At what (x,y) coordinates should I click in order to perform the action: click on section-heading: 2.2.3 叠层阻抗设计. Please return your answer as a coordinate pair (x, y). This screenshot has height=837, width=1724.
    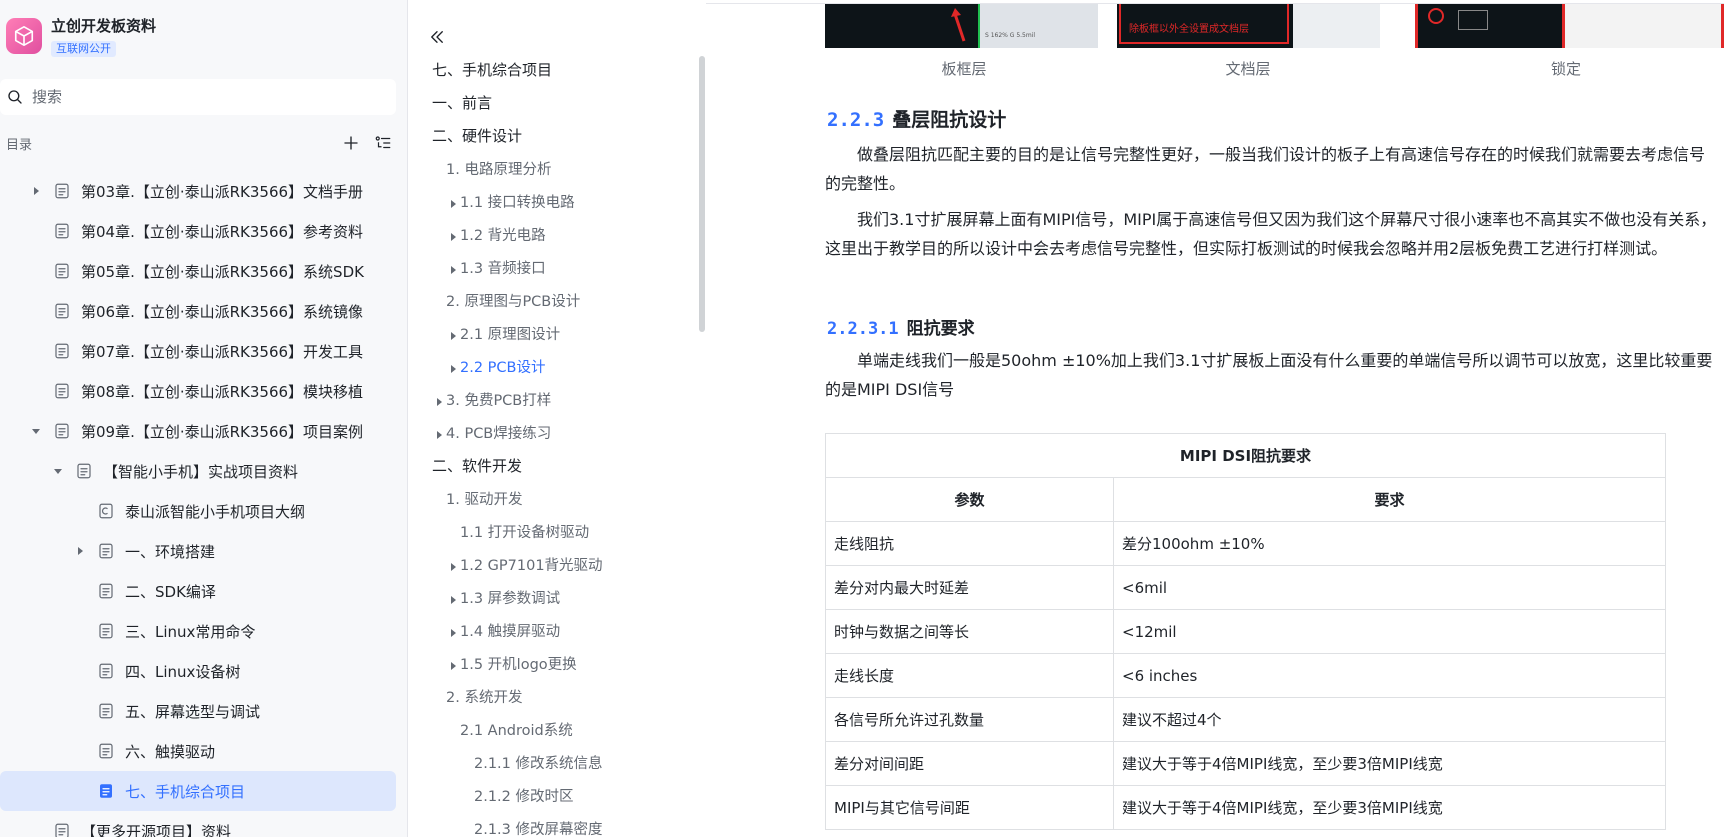
    Looking at the image, I should click on (916, 118).